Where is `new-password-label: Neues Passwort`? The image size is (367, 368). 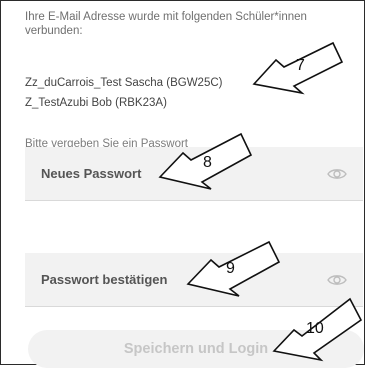
new-password-label: Neues Passwort is located at coordinates (91, 173).